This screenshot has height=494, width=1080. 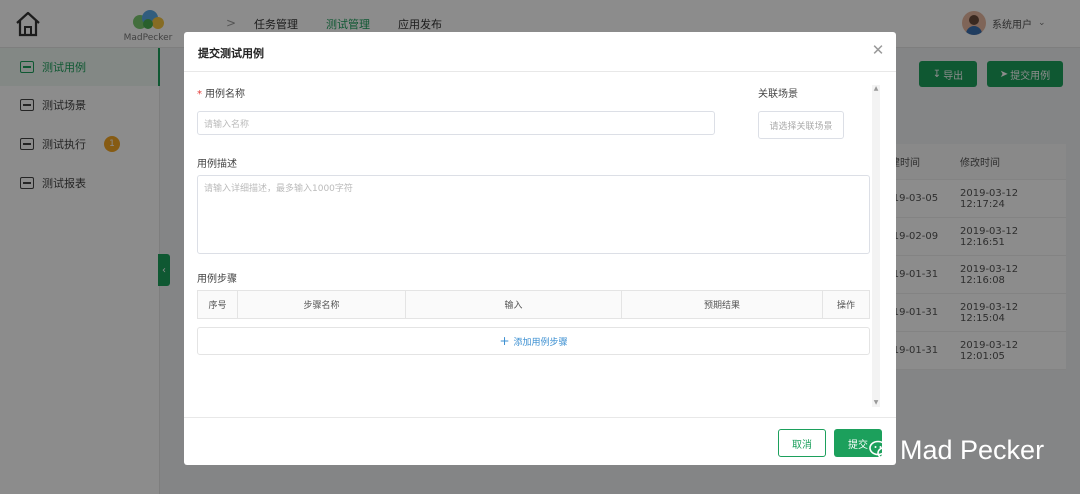 What do you see at coordinates (504, 341) in the screenshot?
I see `plus-icon: +` at bounding box center [504, 341].